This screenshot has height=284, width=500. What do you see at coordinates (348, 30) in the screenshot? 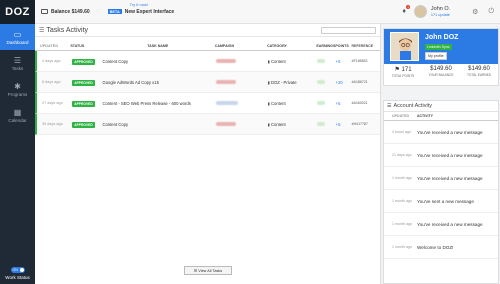
I see `search-input` at bounding box center [348, 30].